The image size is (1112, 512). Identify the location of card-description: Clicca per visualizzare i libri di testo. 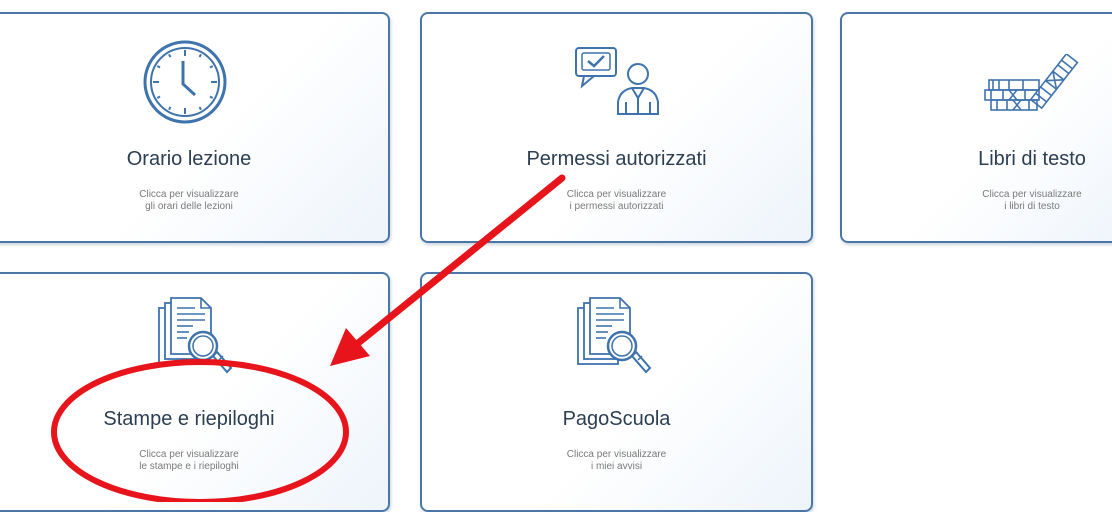
(1032, 200).